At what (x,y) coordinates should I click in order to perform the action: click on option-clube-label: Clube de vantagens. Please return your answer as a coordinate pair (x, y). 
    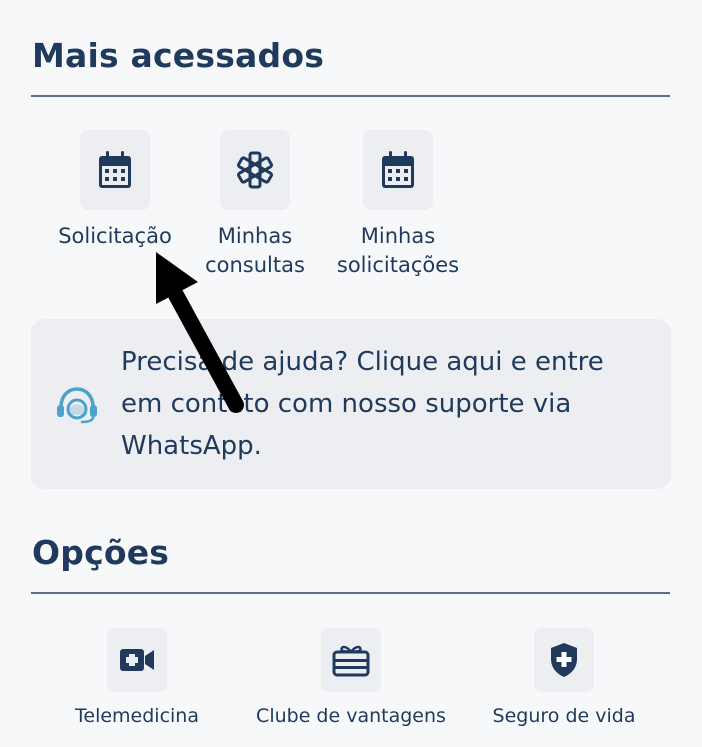
    Looking at the image, I should click on (351, 716).